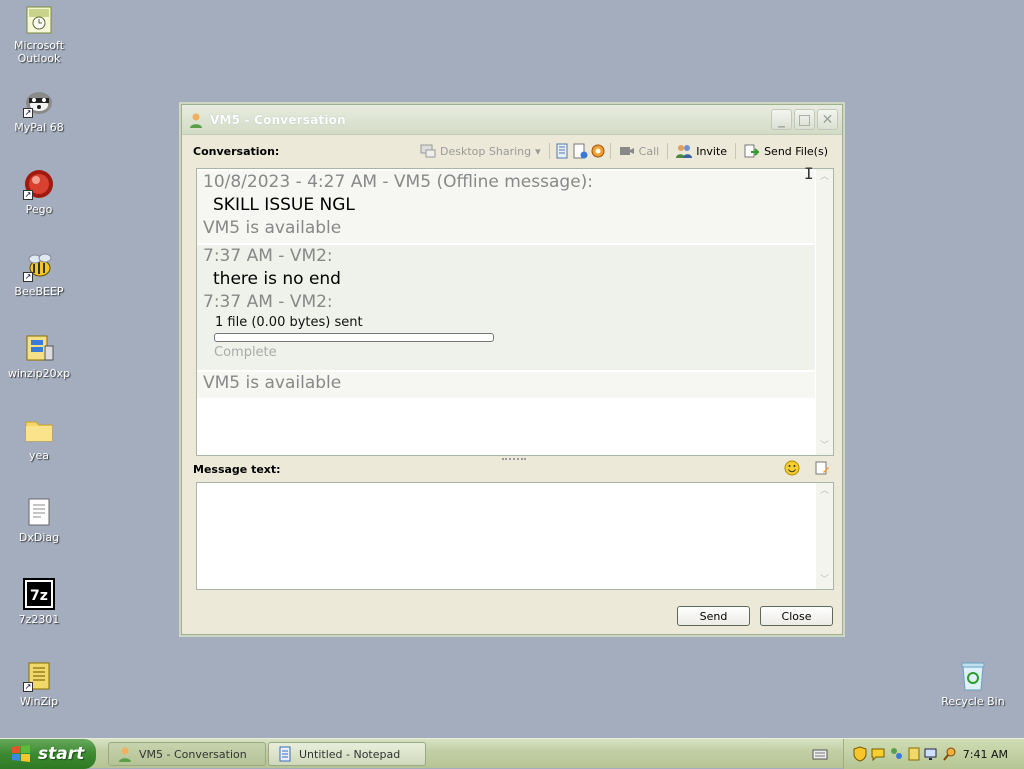  What do you see at coordinates (973, 676) in the screenshot?
I see `recycle-bin-icon` at bounding box center [973, 676].